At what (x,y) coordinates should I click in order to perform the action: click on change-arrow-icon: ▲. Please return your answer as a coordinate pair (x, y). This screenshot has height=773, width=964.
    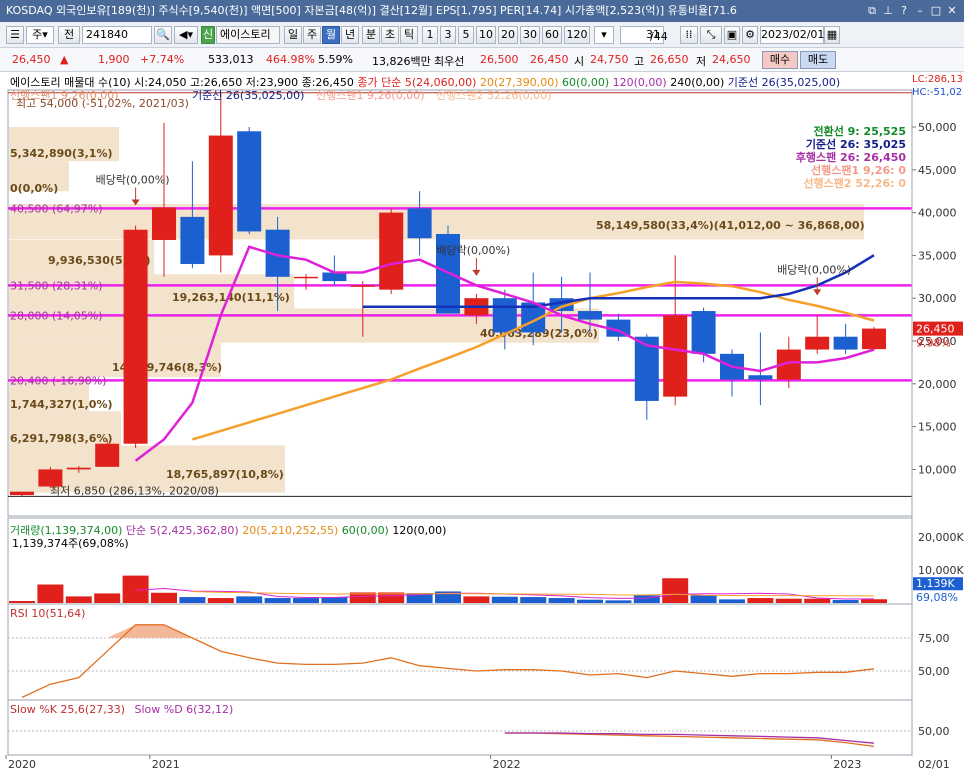
    Looking at the image, I should click on (64, 59).